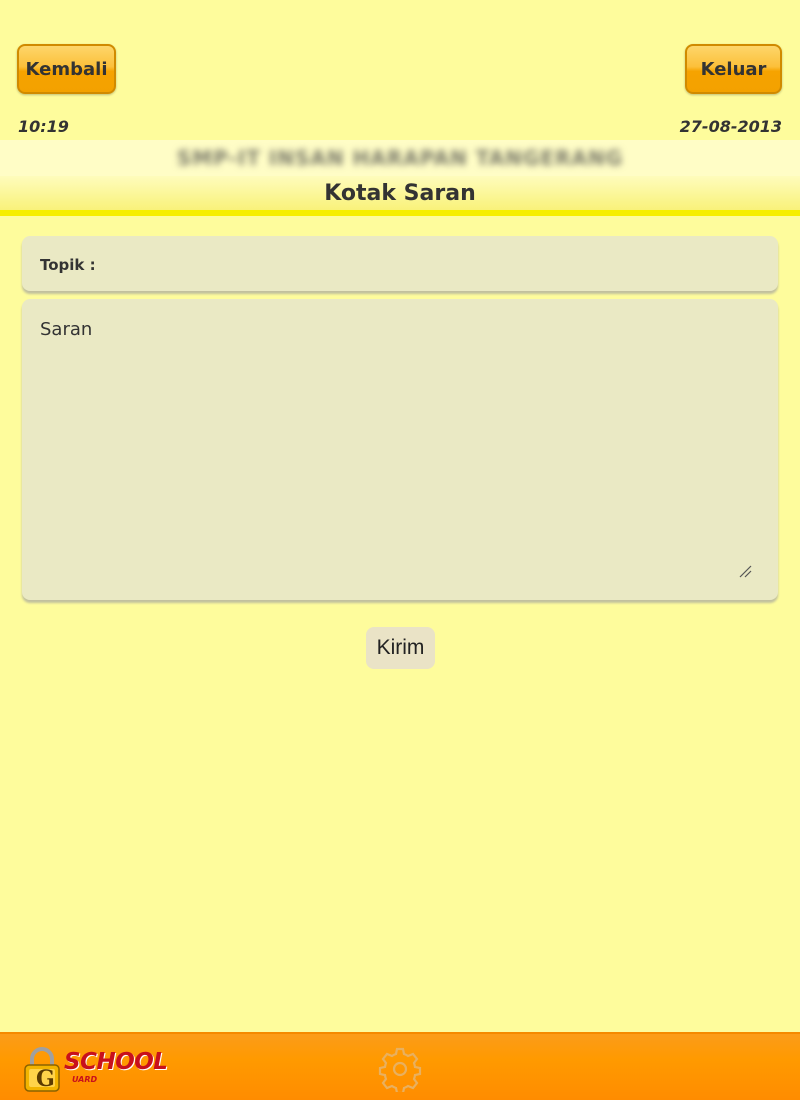 This screenshot has height=1100, width=800. I want to click on submit-button: Kirim, so click(400, 648).